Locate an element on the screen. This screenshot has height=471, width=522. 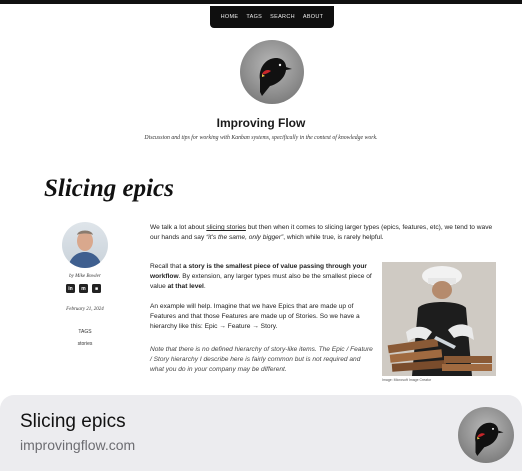
share-card-title: Slicing epics is located at coordinates (73, 421).